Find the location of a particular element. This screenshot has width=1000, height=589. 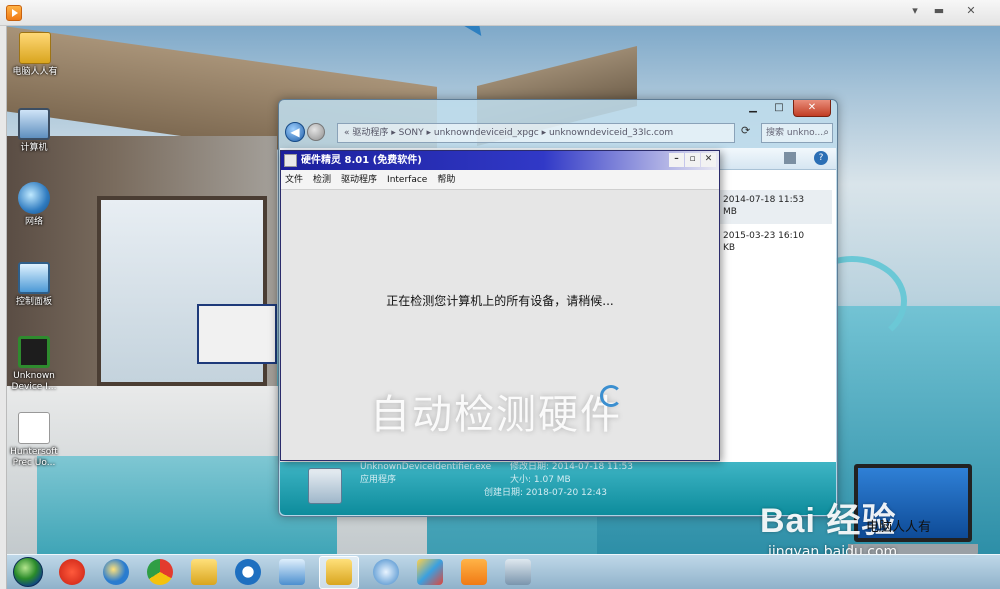

tool-icon is located at coordinates (518, 572).